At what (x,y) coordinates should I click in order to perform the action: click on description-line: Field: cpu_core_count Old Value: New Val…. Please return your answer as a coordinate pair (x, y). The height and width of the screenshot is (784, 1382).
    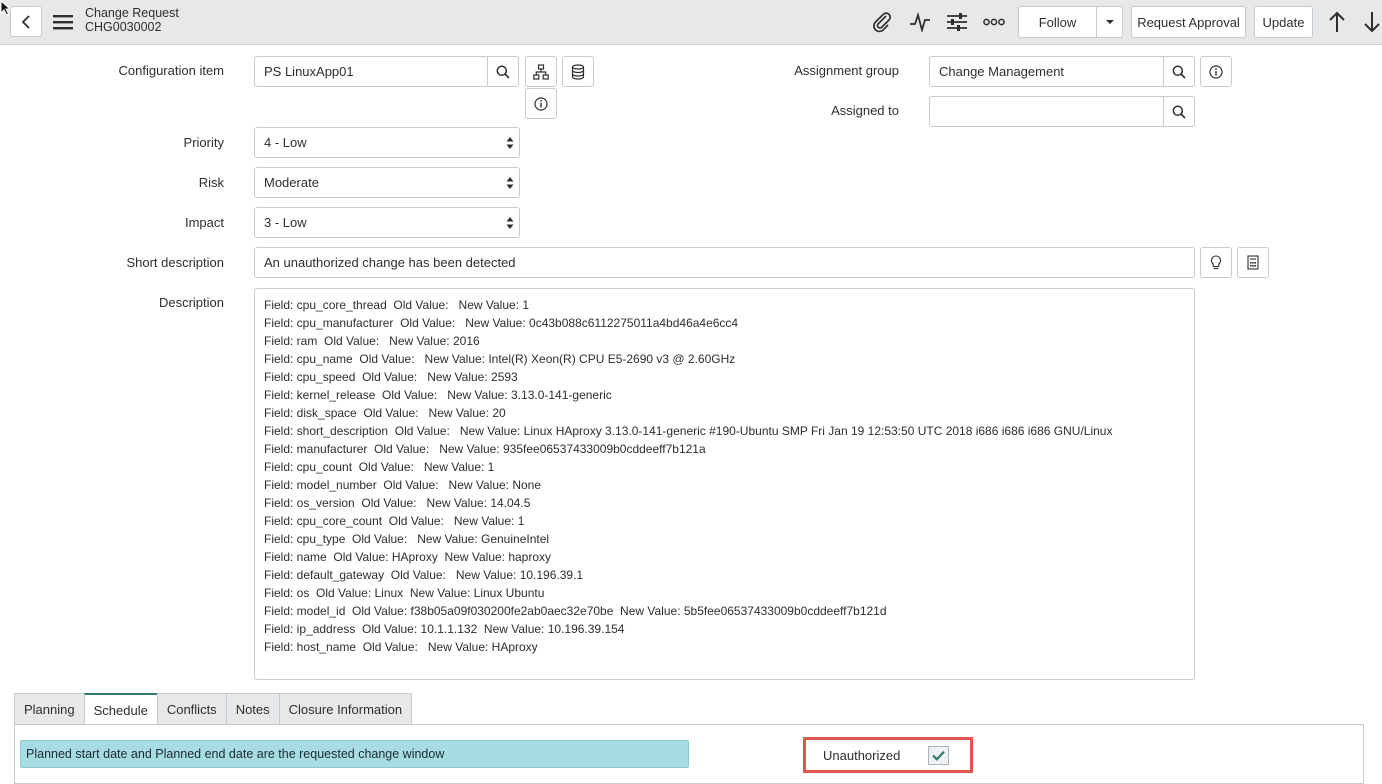
    Looking at the image, I should click on (394, 521).